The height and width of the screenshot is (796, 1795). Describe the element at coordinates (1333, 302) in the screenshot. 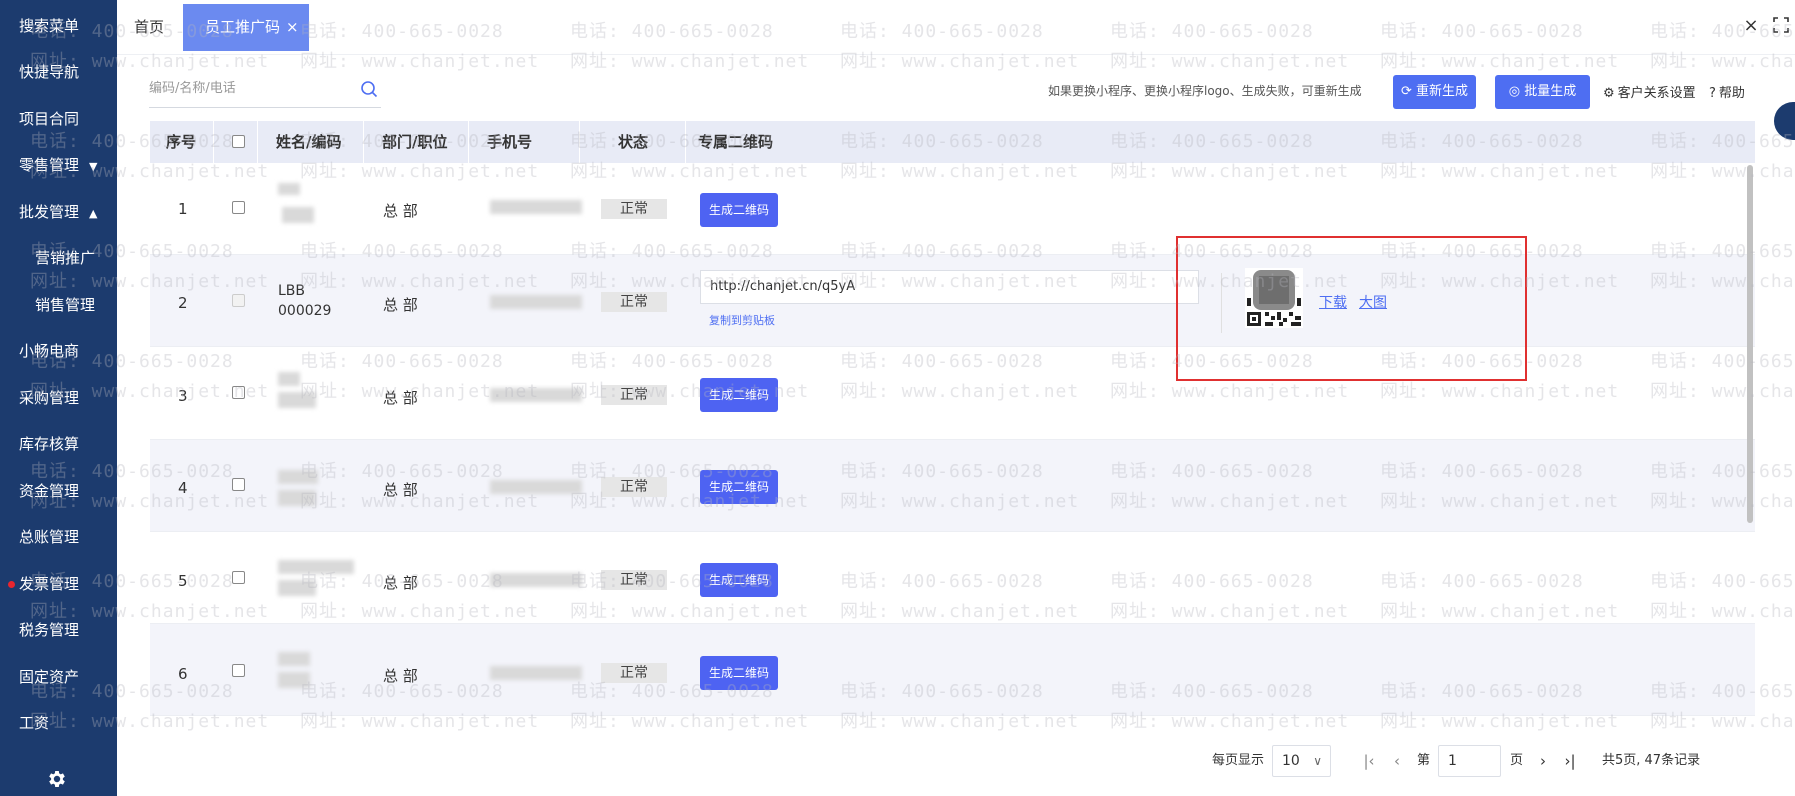

I see `download-link: 下载` at that location.